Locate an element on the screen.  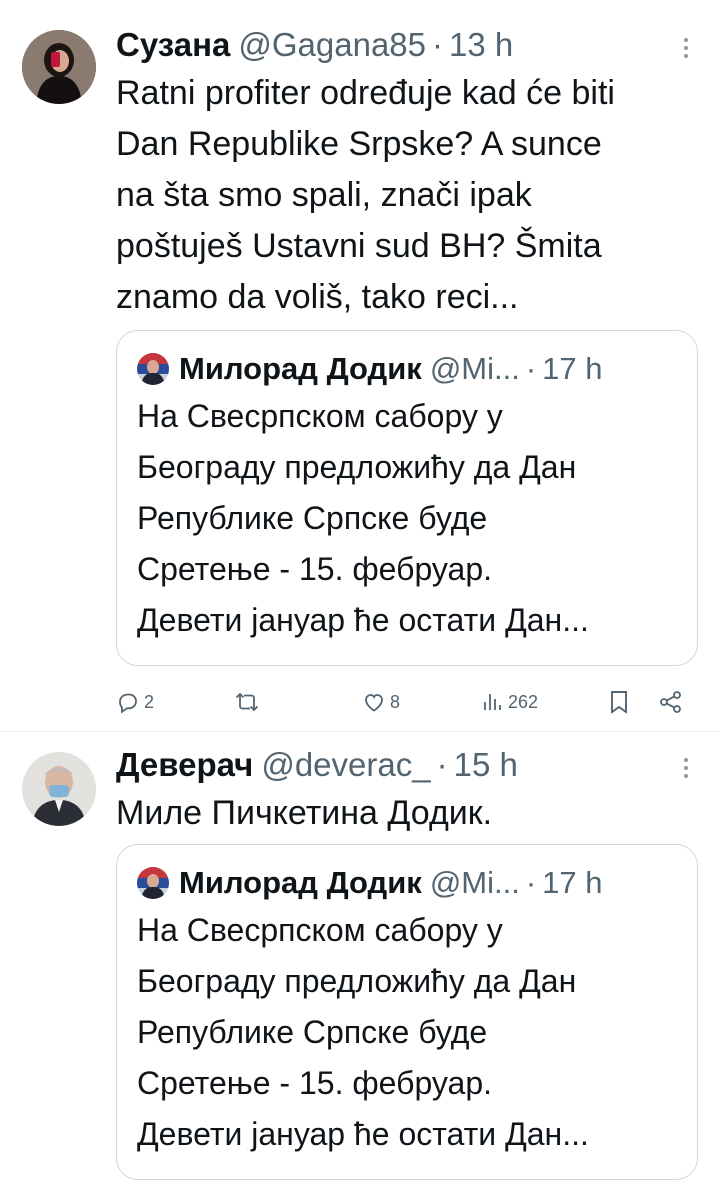
action-bar: 2 8 262 is located at coordinates (406, 702).